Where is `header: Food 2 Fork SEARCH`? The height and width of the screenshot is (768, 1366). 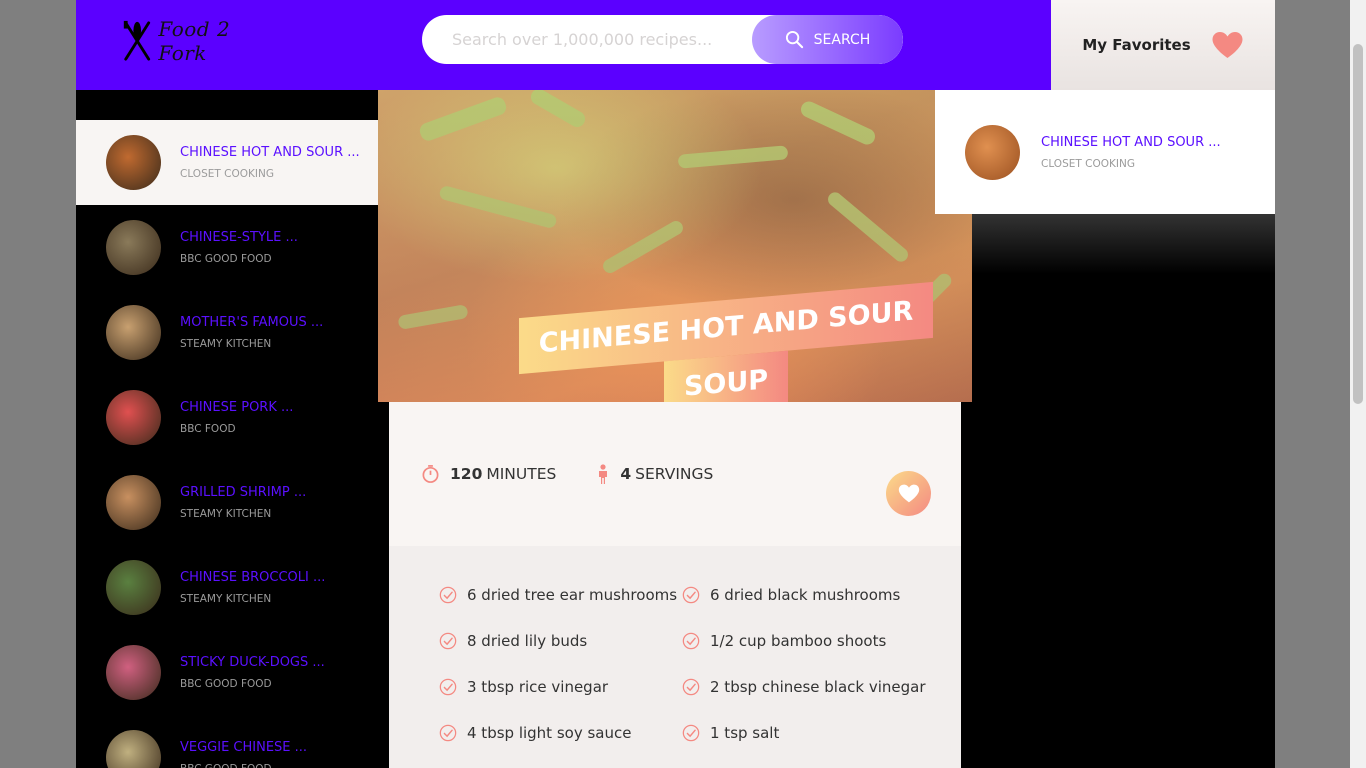 header: Food 2 Fork SEARCH is located at coordinates (563, 45).